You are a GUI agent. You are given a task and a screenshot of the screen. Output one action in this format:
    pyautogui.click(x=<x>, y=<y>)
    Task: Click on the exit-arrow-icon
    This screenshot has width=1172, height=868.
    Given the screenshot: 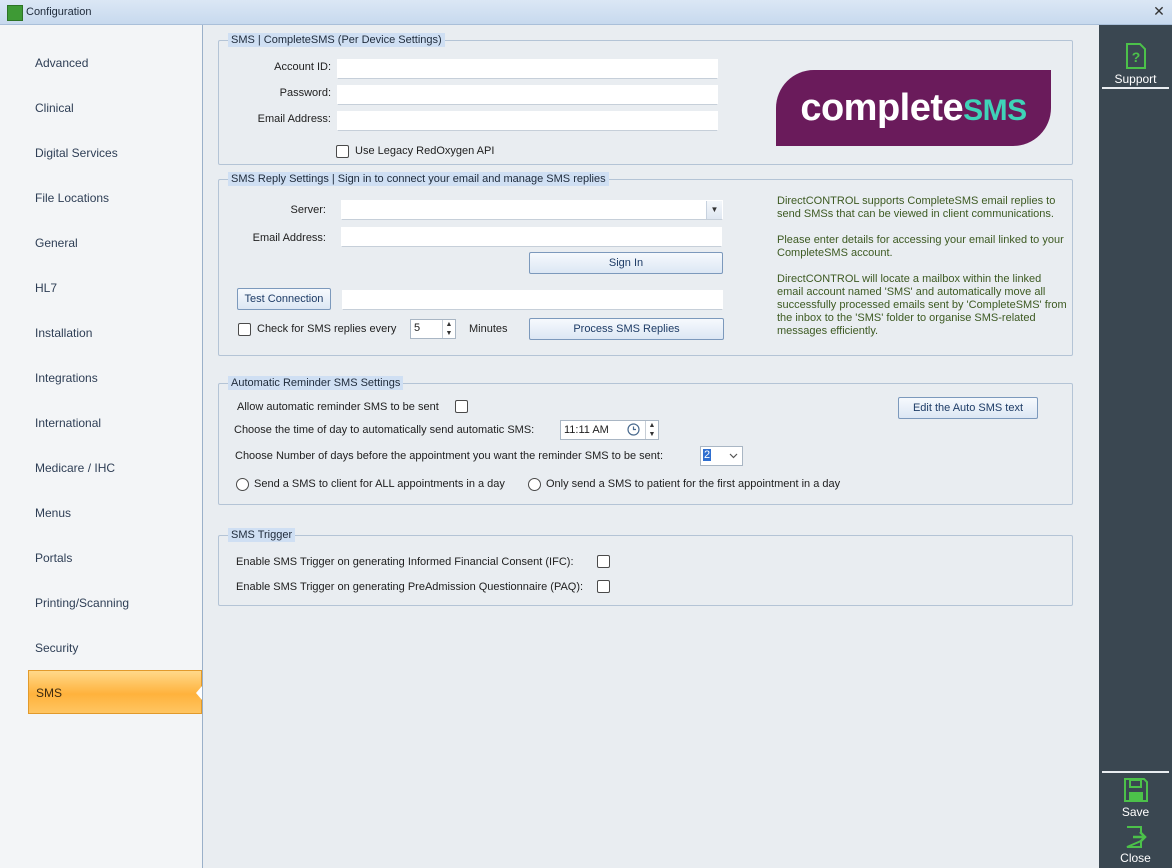 What is the action you would take?
    pyautogui.click(x=1136, y=837)
    